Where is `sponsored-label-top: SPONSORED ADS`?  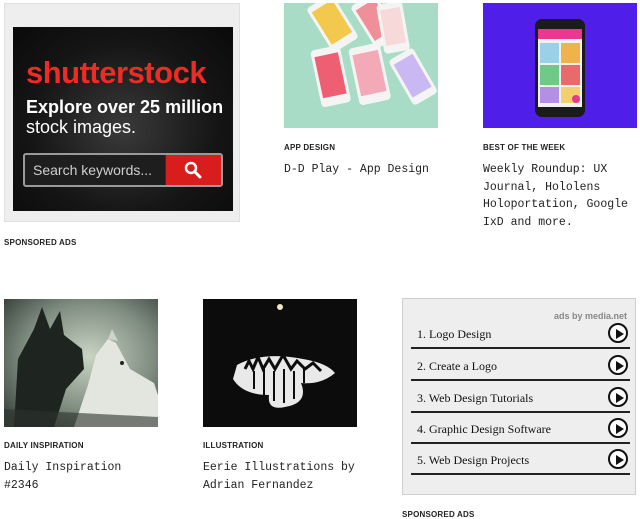 sponsored-label-top: SPONSORED ADS is located at coordinates (40, 242).